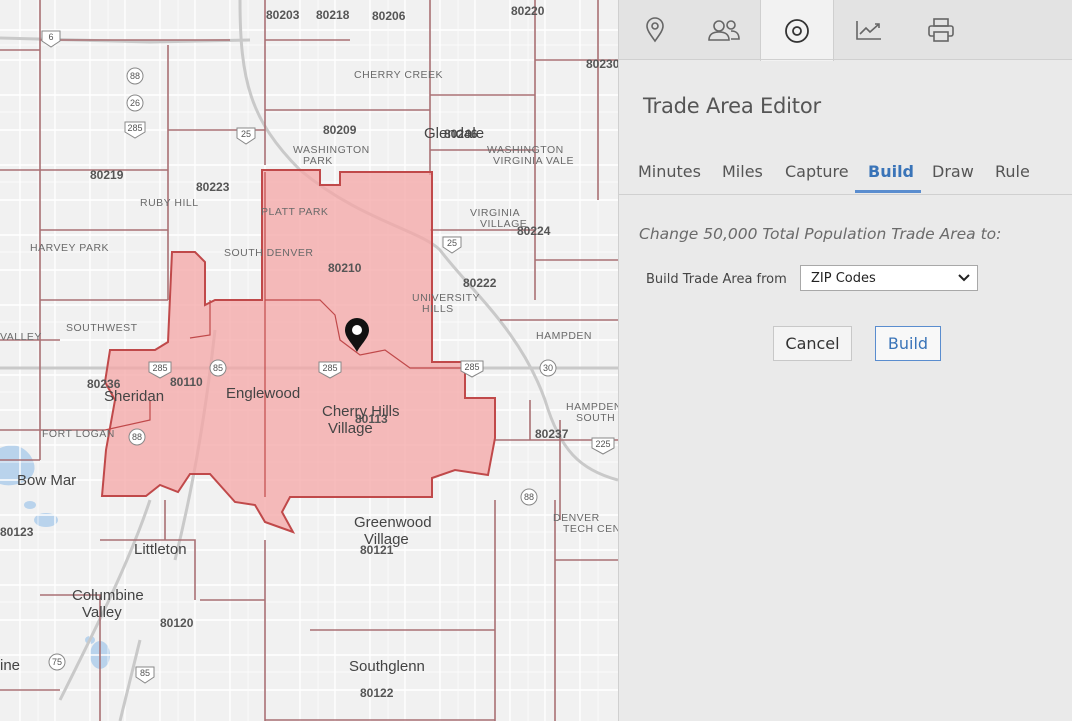  What do you see at coordinates (964, 278) in the screenshot?
I see `chevron-down-icon` at bounding box center [964, 278].